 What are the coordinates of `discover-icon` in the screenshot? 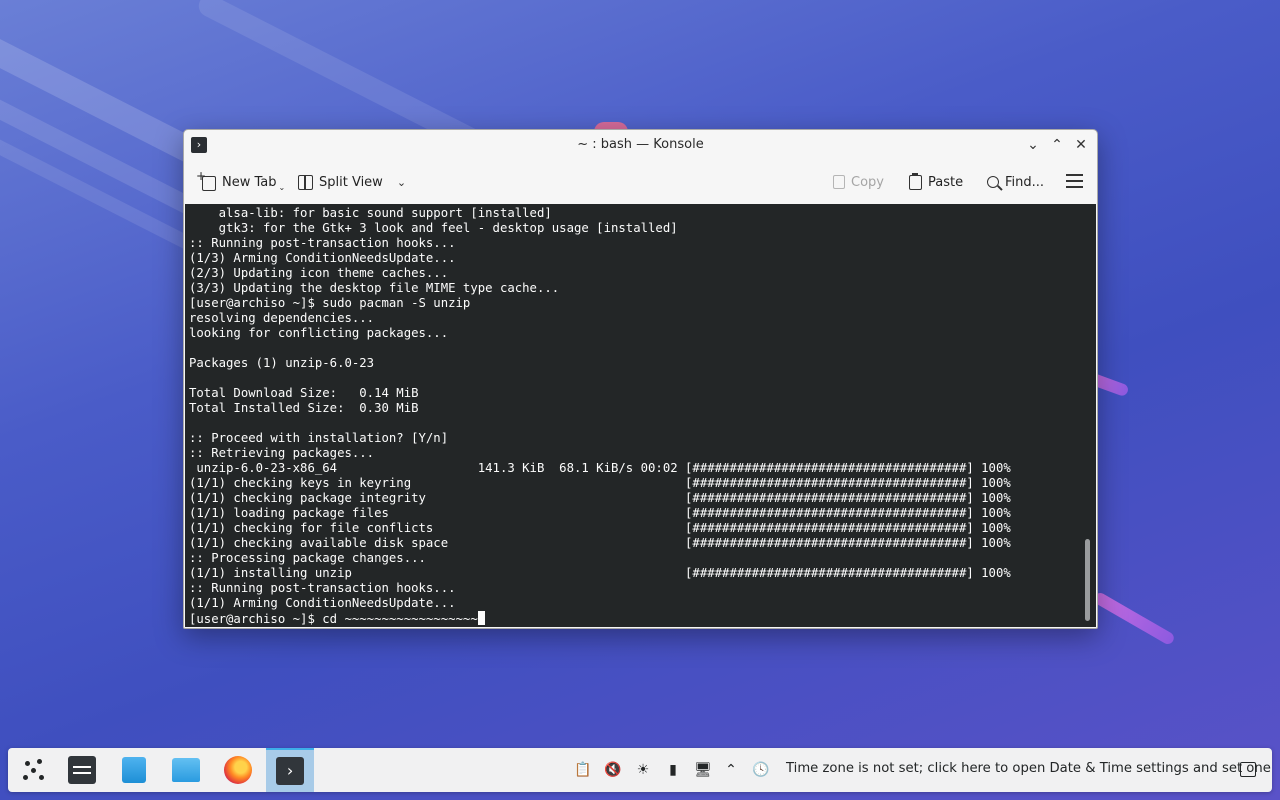 It's located at (134, 770).